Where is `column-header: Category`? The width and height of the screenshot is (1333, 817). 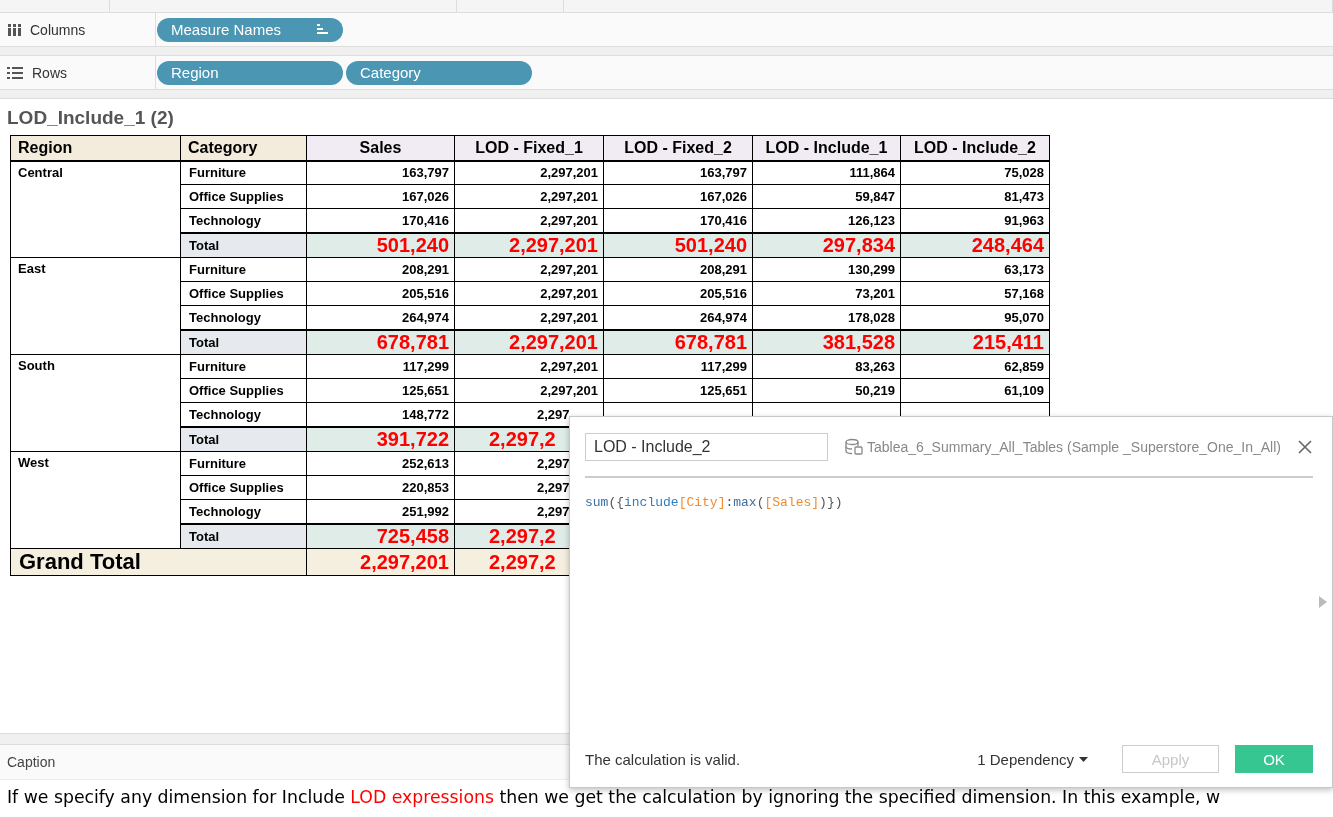 column-header: Category is located at coordinates (243, 148).